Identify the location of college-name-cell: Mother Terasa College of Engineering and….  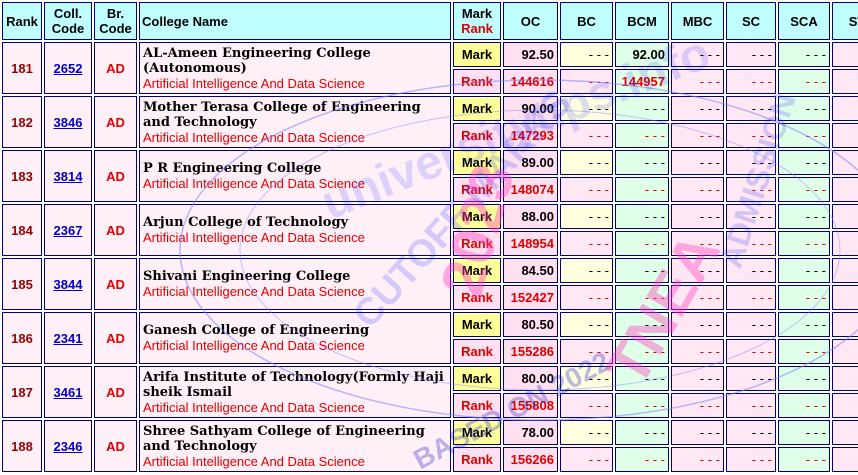
(295, 122).